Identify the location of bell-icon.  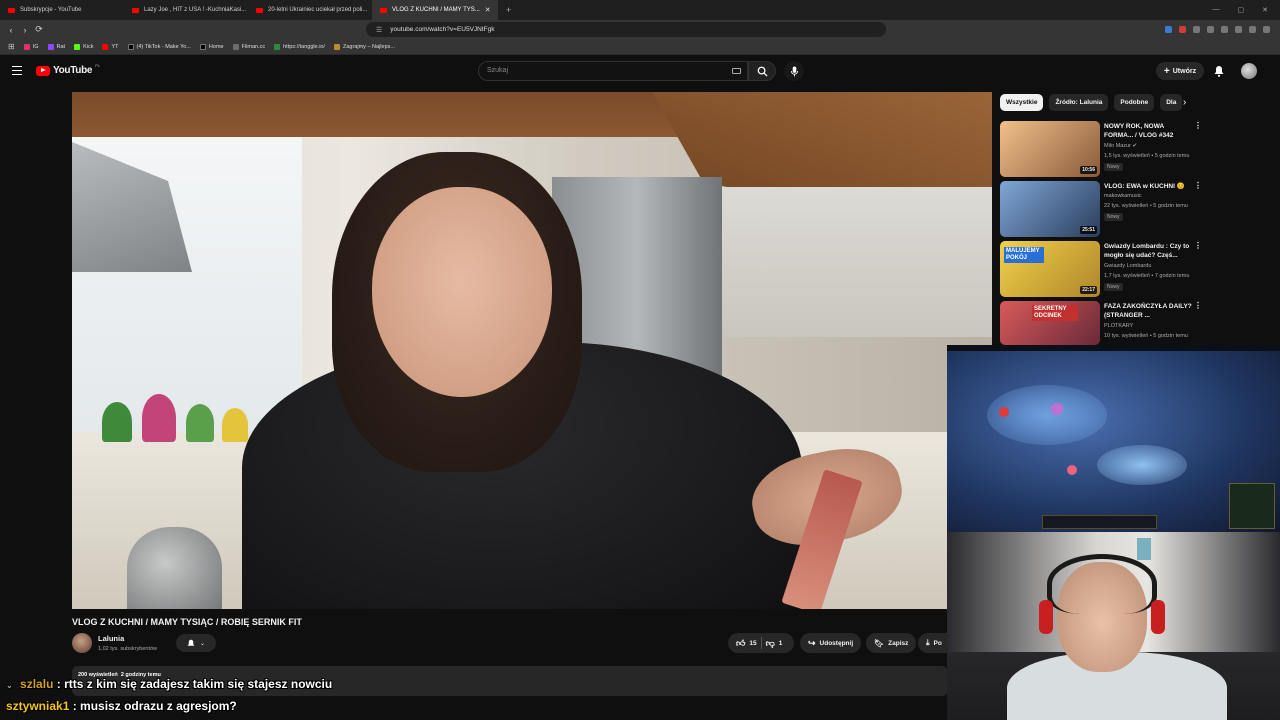
(191, 642).